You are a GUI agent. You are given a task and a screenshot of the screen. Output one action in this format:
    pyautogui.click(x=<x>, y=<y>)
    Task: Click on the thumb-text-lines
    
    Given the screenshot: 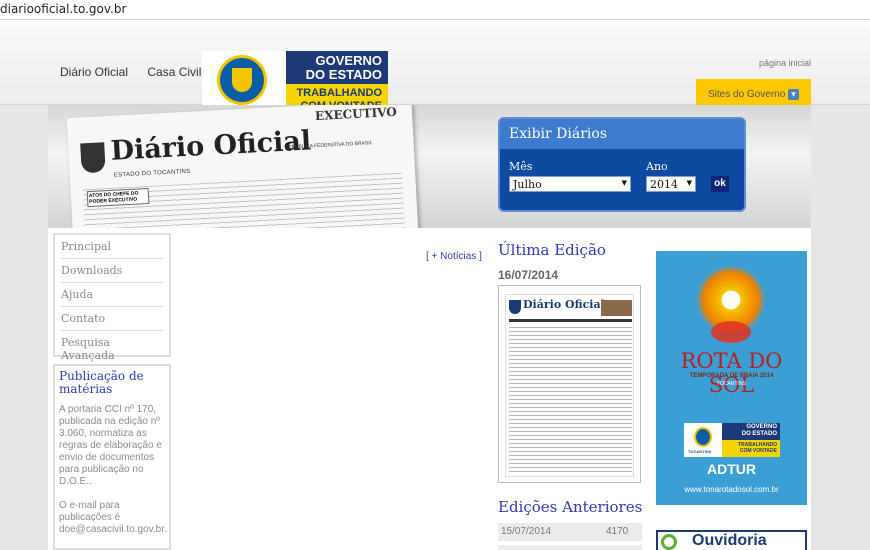 What is the action you would take?
    pyautogui.click(x=570, y=400)
    